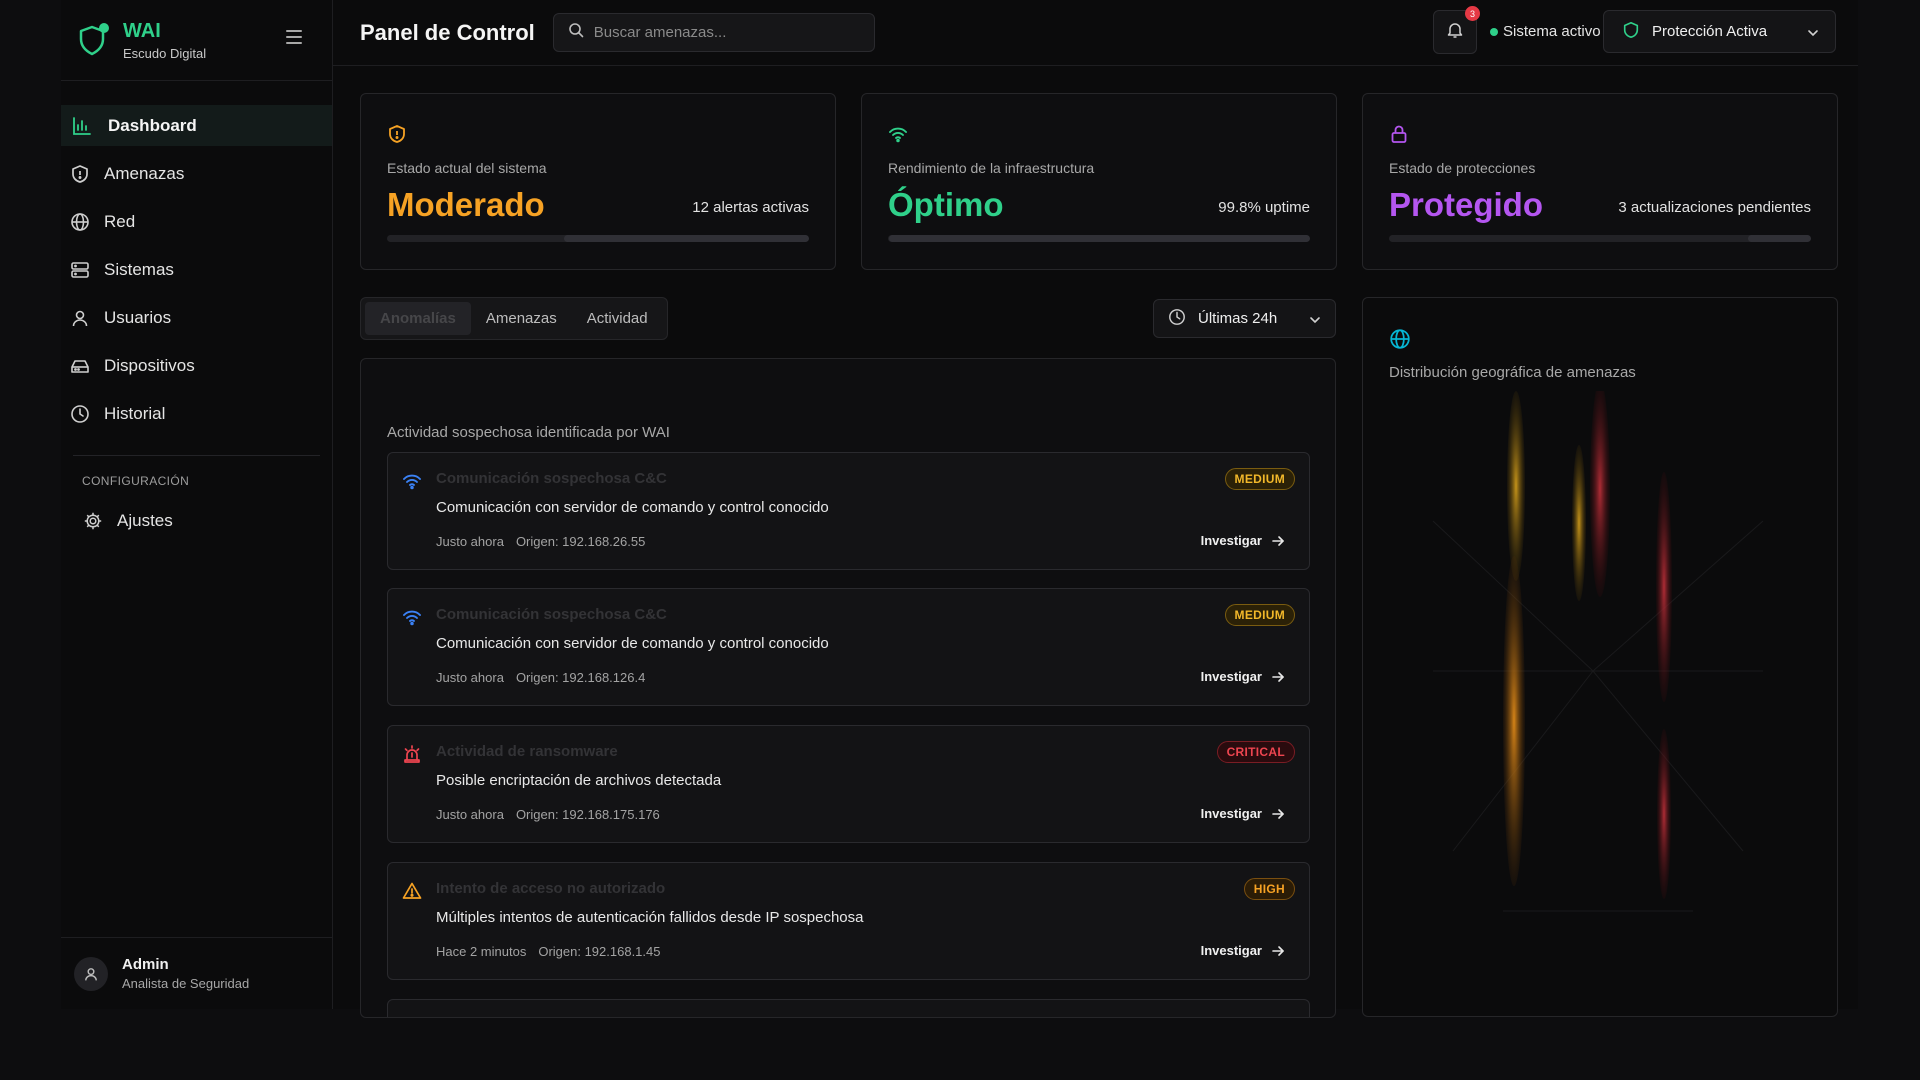 This screenshot has height=1080, width=1920. Describe the element at coordinates (91, 973) in the screenshot. I see `avatar` at that location.